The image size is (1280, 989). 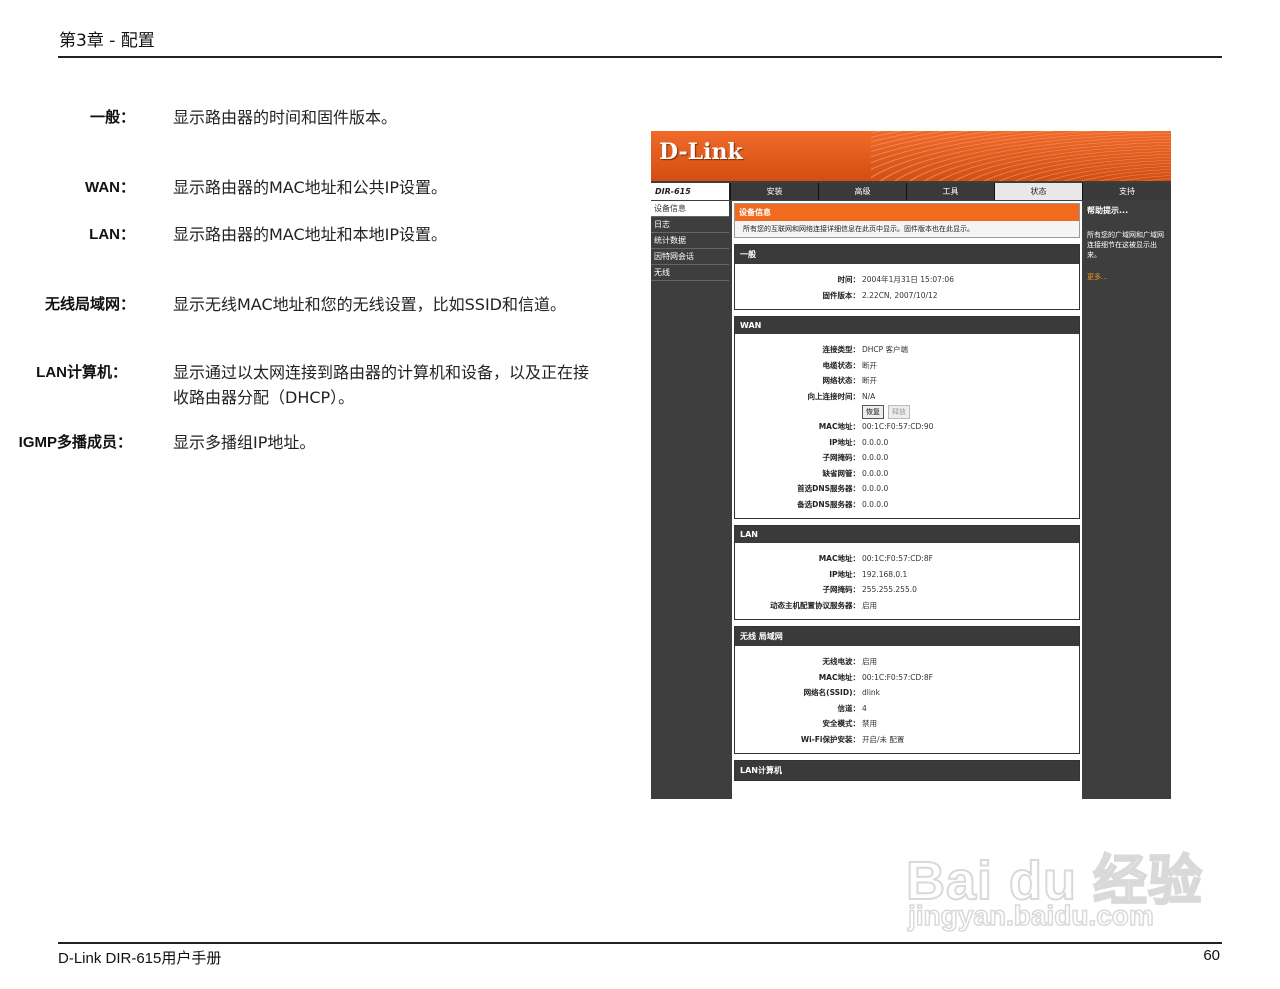 I want to click on kv-value: dlink, so click(x=871, y=692).